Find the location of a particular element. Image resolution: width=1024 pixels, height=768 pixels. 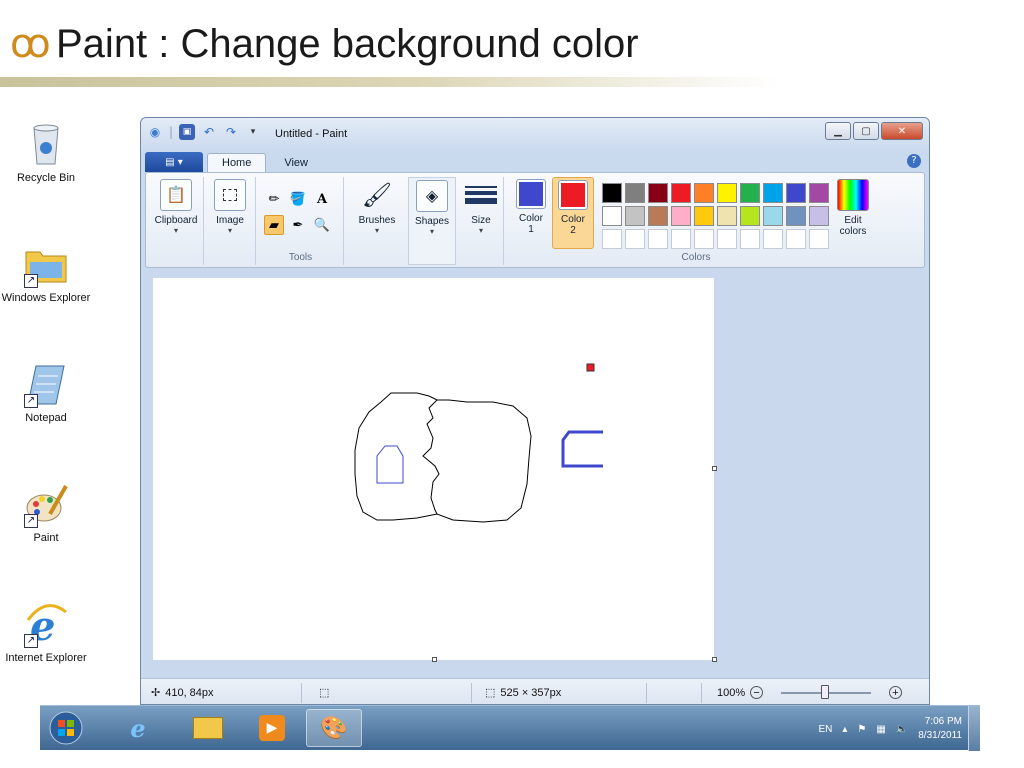

close-button: ✕ is located at coordinates (902, 131).